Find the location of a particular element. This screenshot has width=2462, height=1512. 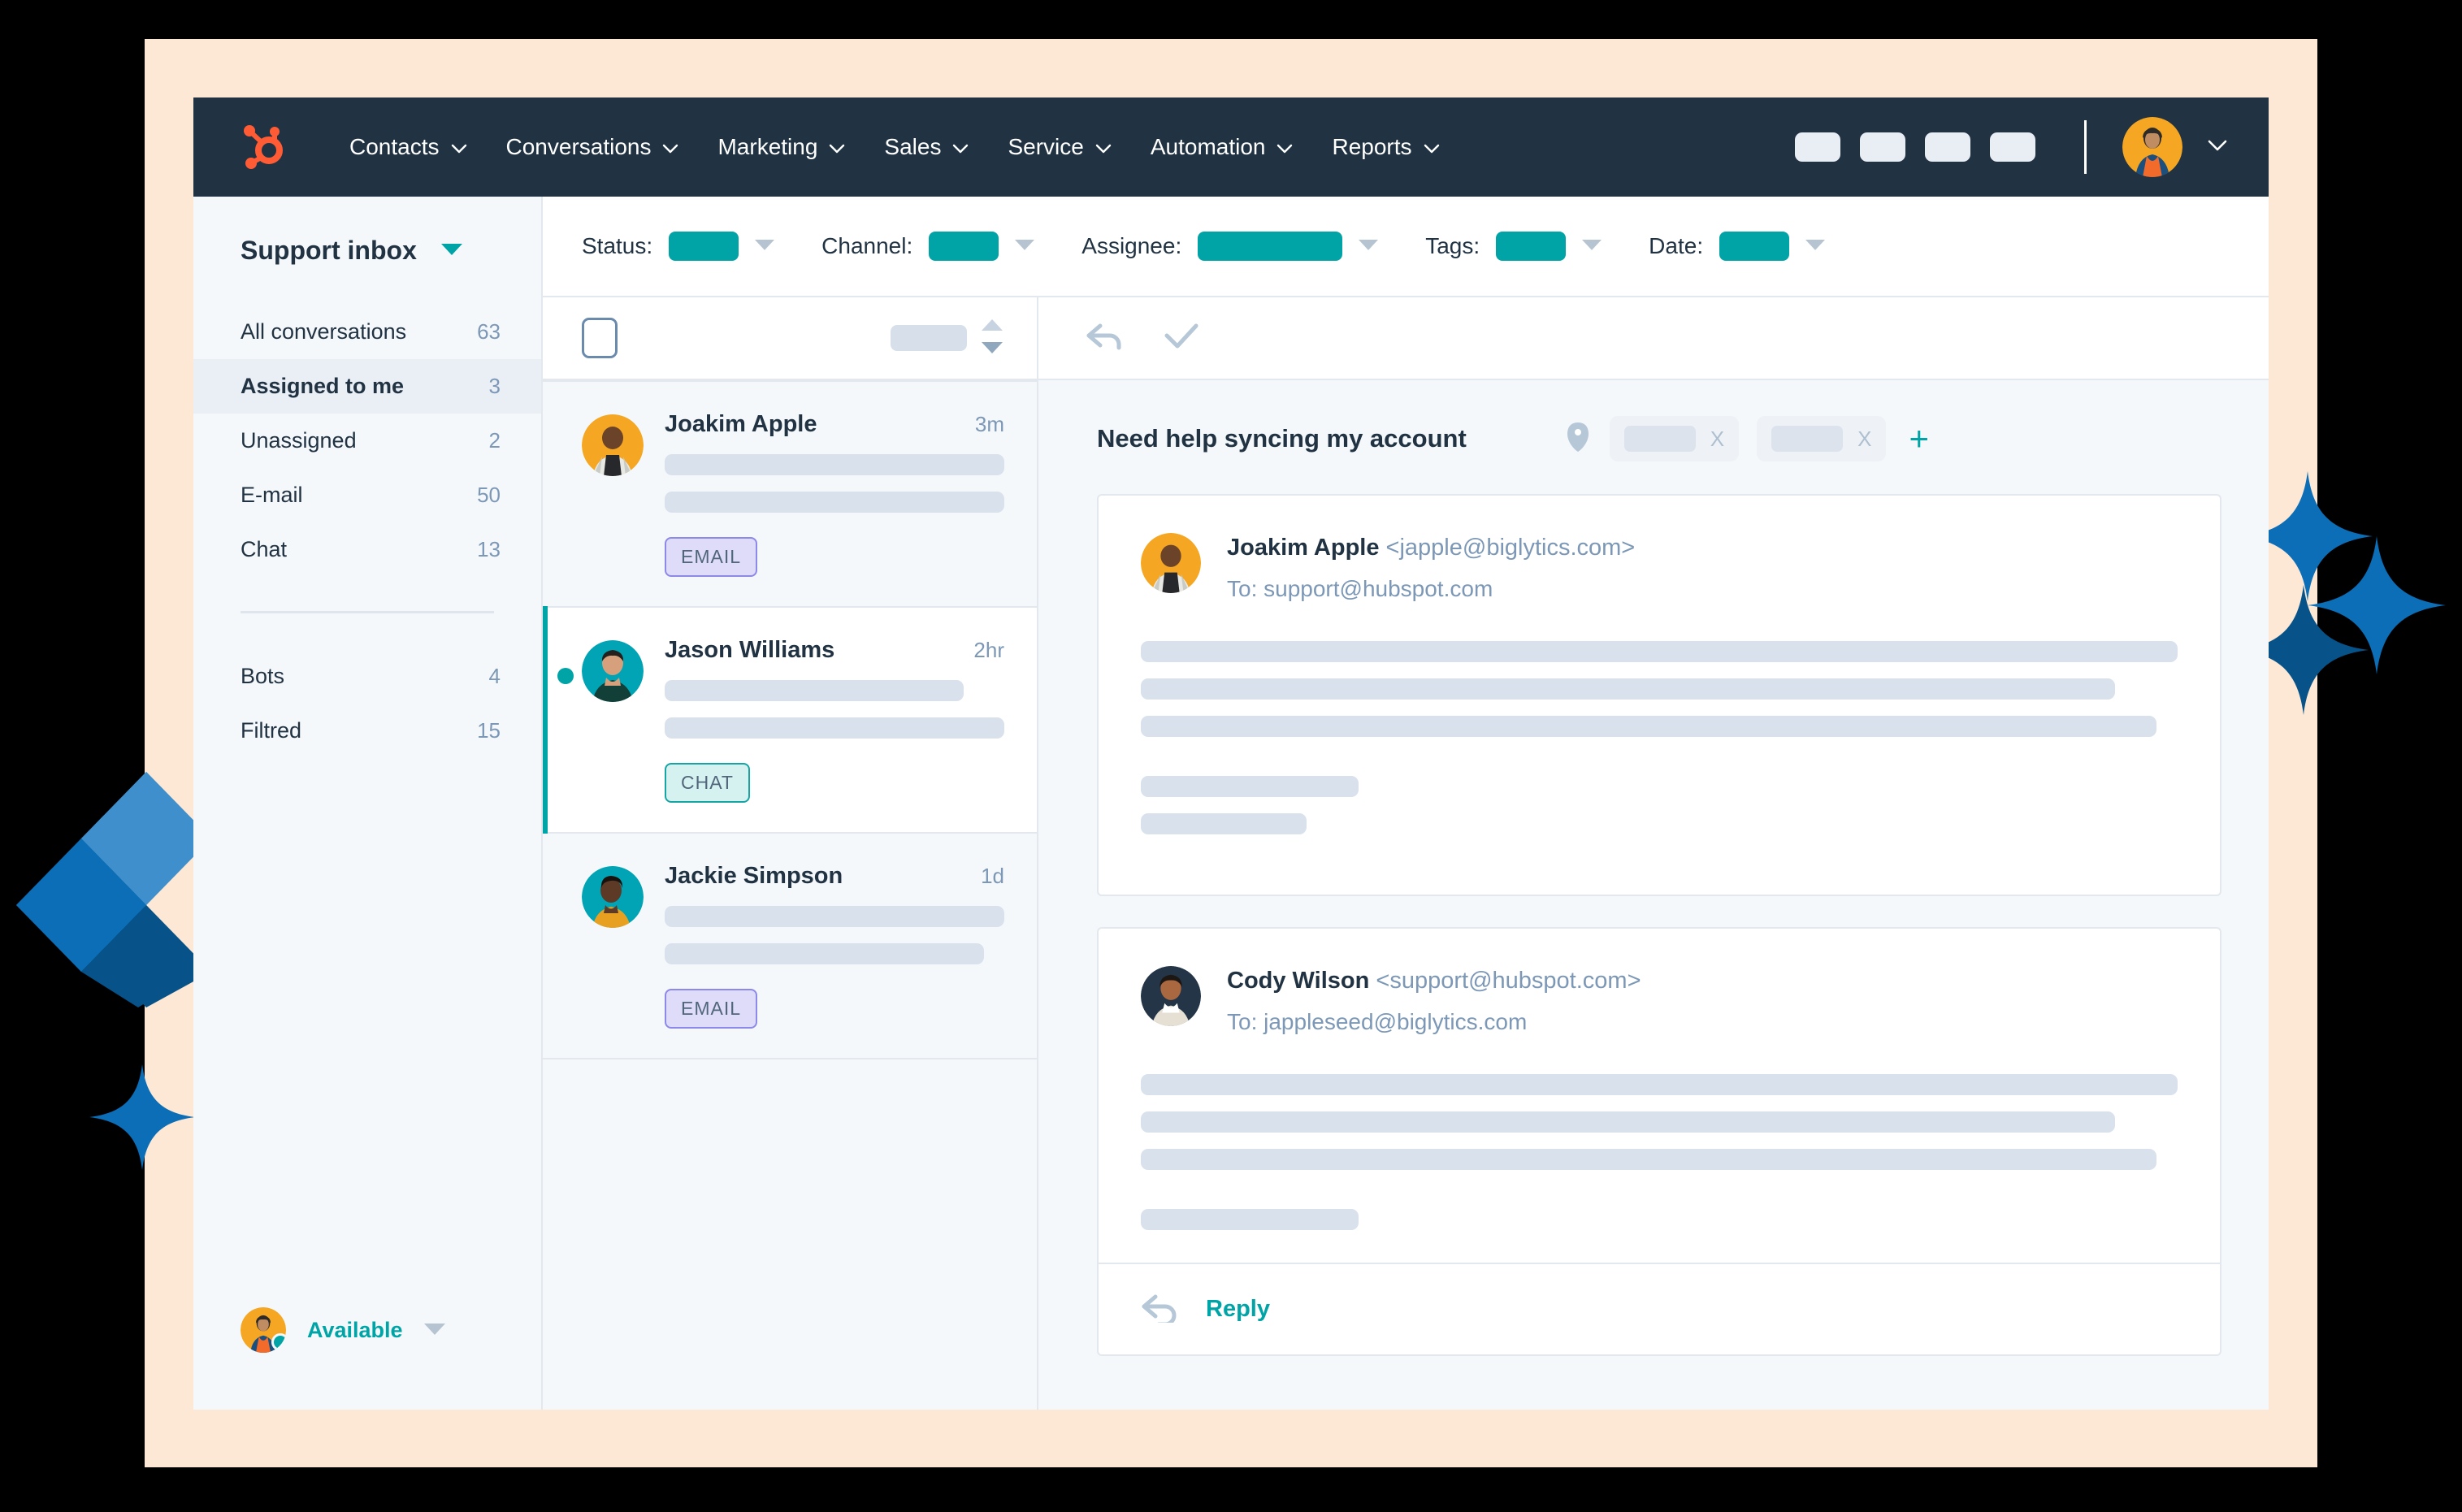

filter-label: Status: is located at coordinates (617, 246).